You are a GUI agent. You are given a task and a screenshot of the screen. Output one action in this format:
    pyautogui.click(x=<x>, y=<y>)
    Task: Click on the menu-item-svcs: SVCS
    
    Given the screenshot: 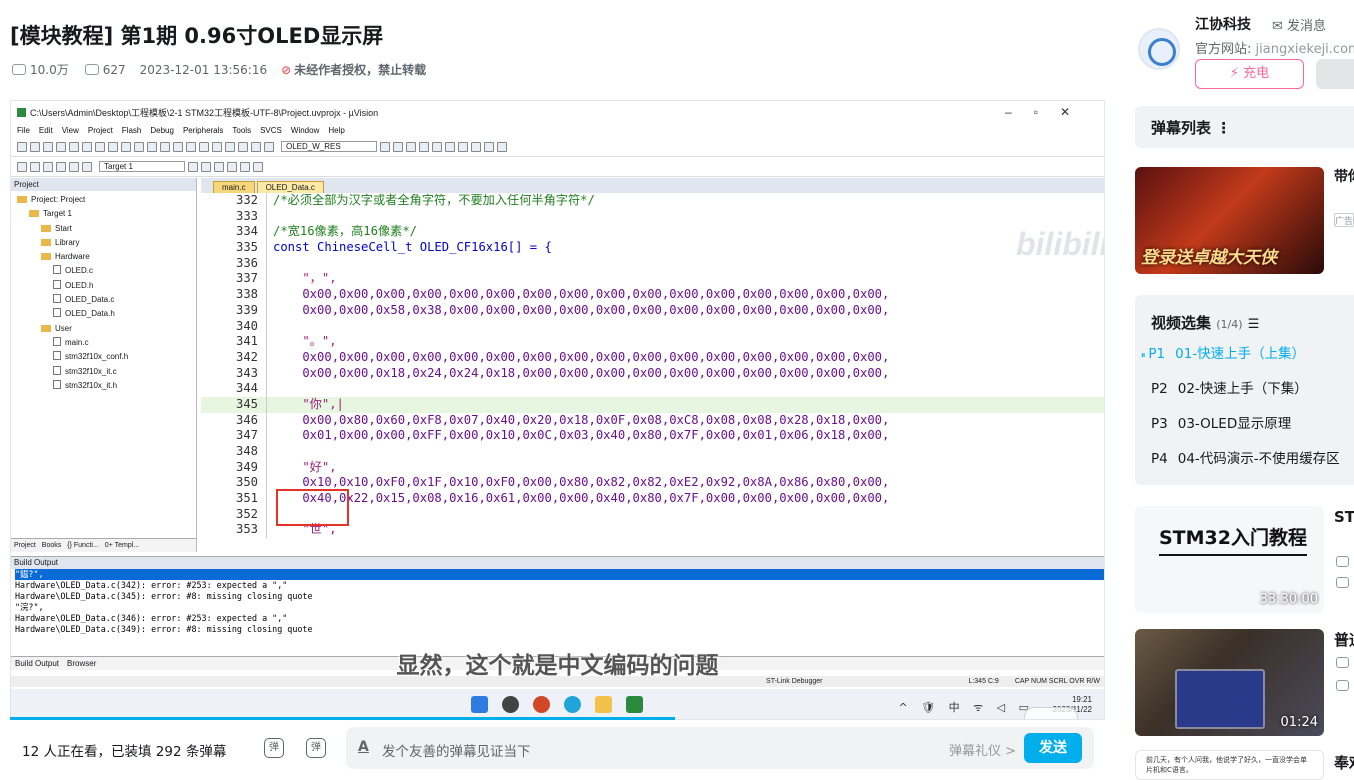 What is the action you would take?
    pyautogui.click(x=271, y=130)
    